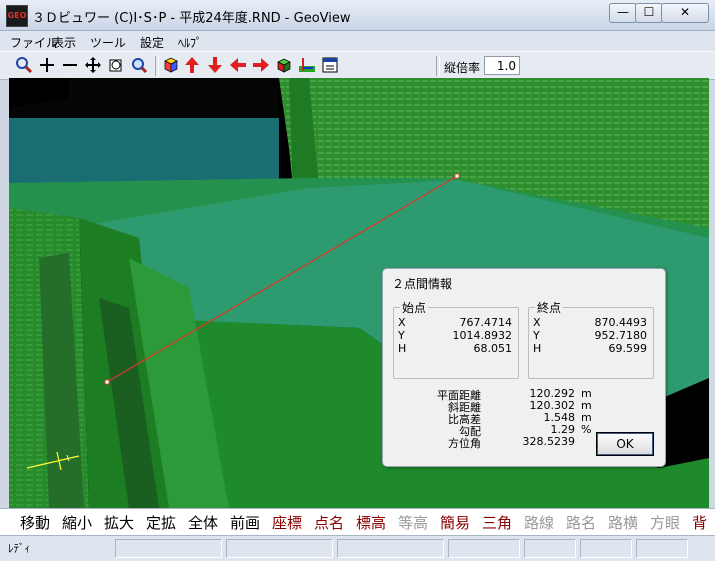 The image size is (715, 561). What do you see at coordinates (586, 429) in the screenshot?
I see `gradient-unit: %` at bounding box center [586, 429].